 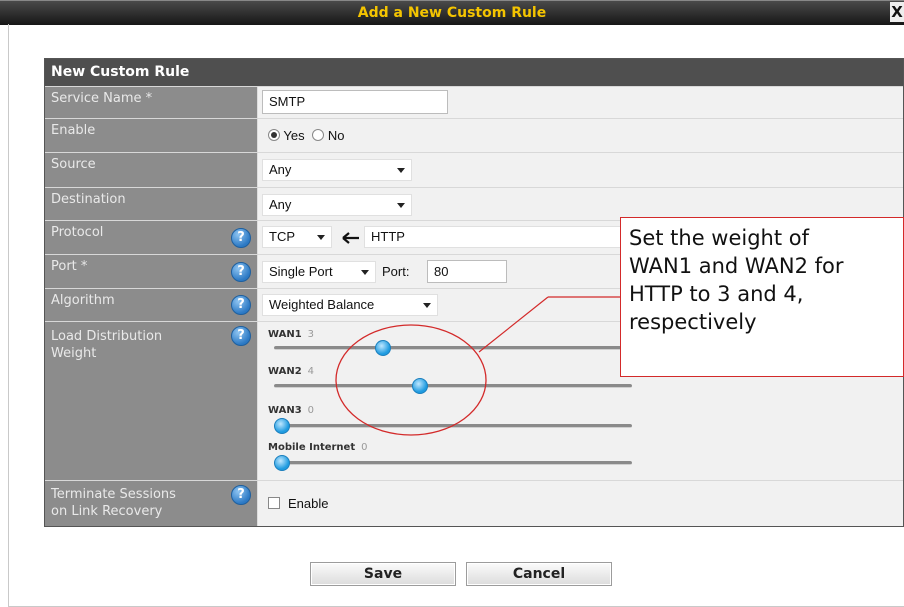 What do you see at coordinates (513, 324) in the screenshot?
I see `annotation-leader-line` at bounding box center [513, 324].